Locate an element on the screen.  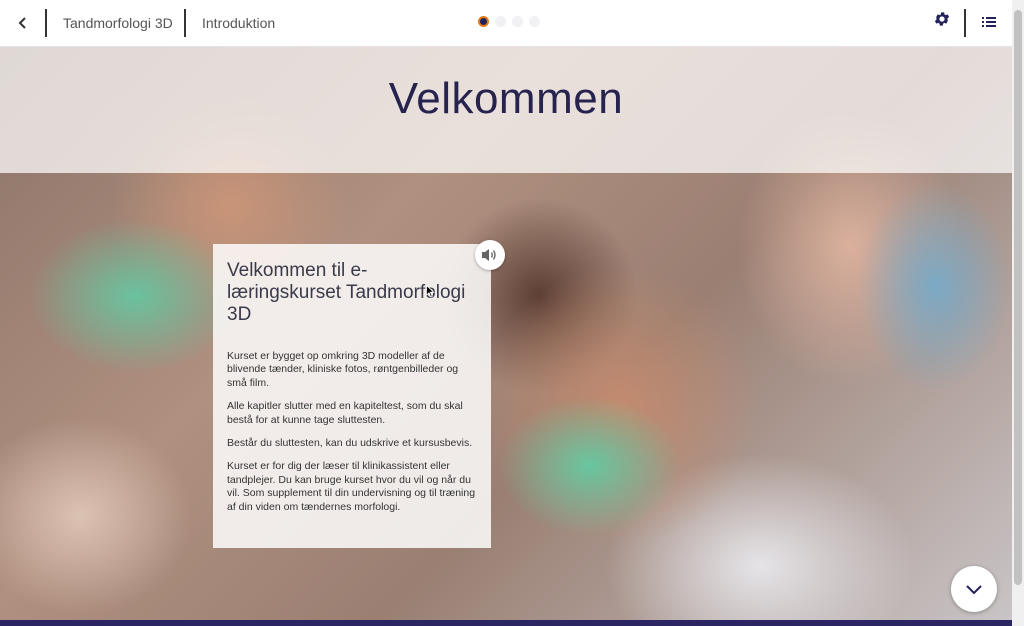
progress-dot-active is located at coordinates (483, 21).